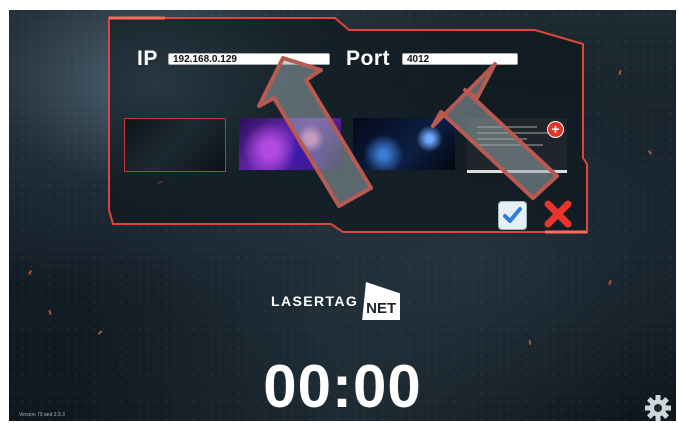 Image resolution: width=678 pixels, height=423 pixels. I want to click on lasertag-net-logo: LASERTAG NET, so click(336, 301).